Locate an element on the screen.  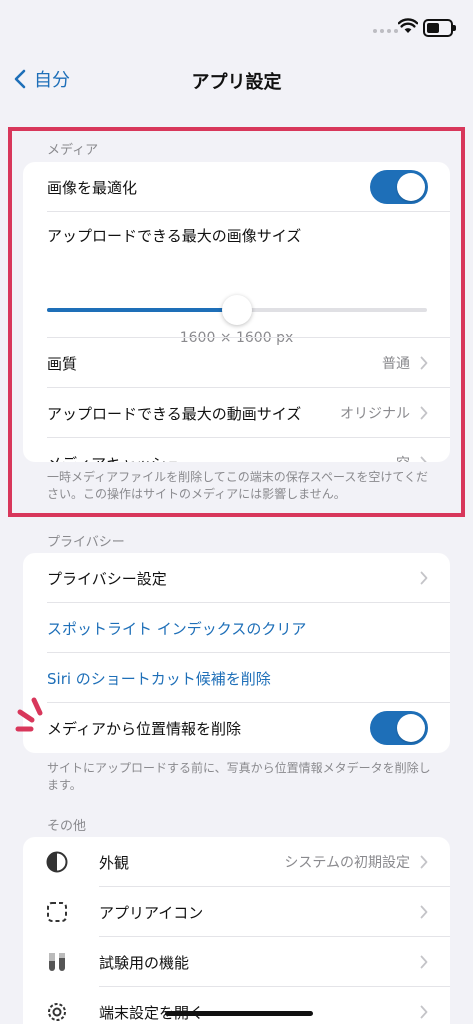
remove-location-toggle is located at coordinates (399, 728).